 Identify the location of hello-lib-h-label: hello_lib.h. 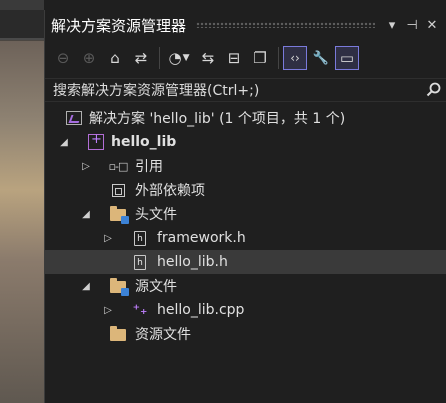
(192, 262).